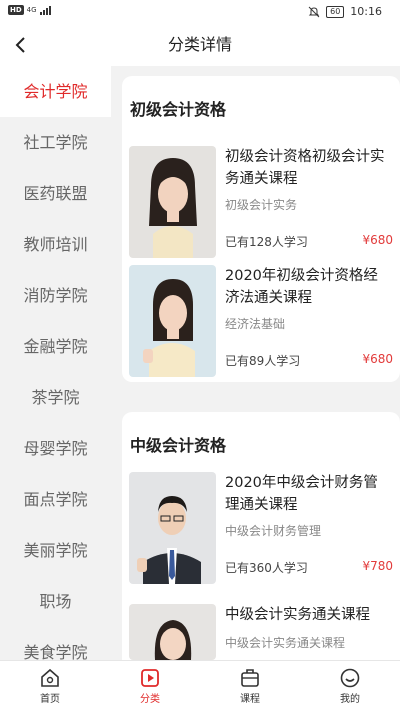 The image size is (400, 711). I want to click on student-count: 已有89人学习, so click(263, 361).